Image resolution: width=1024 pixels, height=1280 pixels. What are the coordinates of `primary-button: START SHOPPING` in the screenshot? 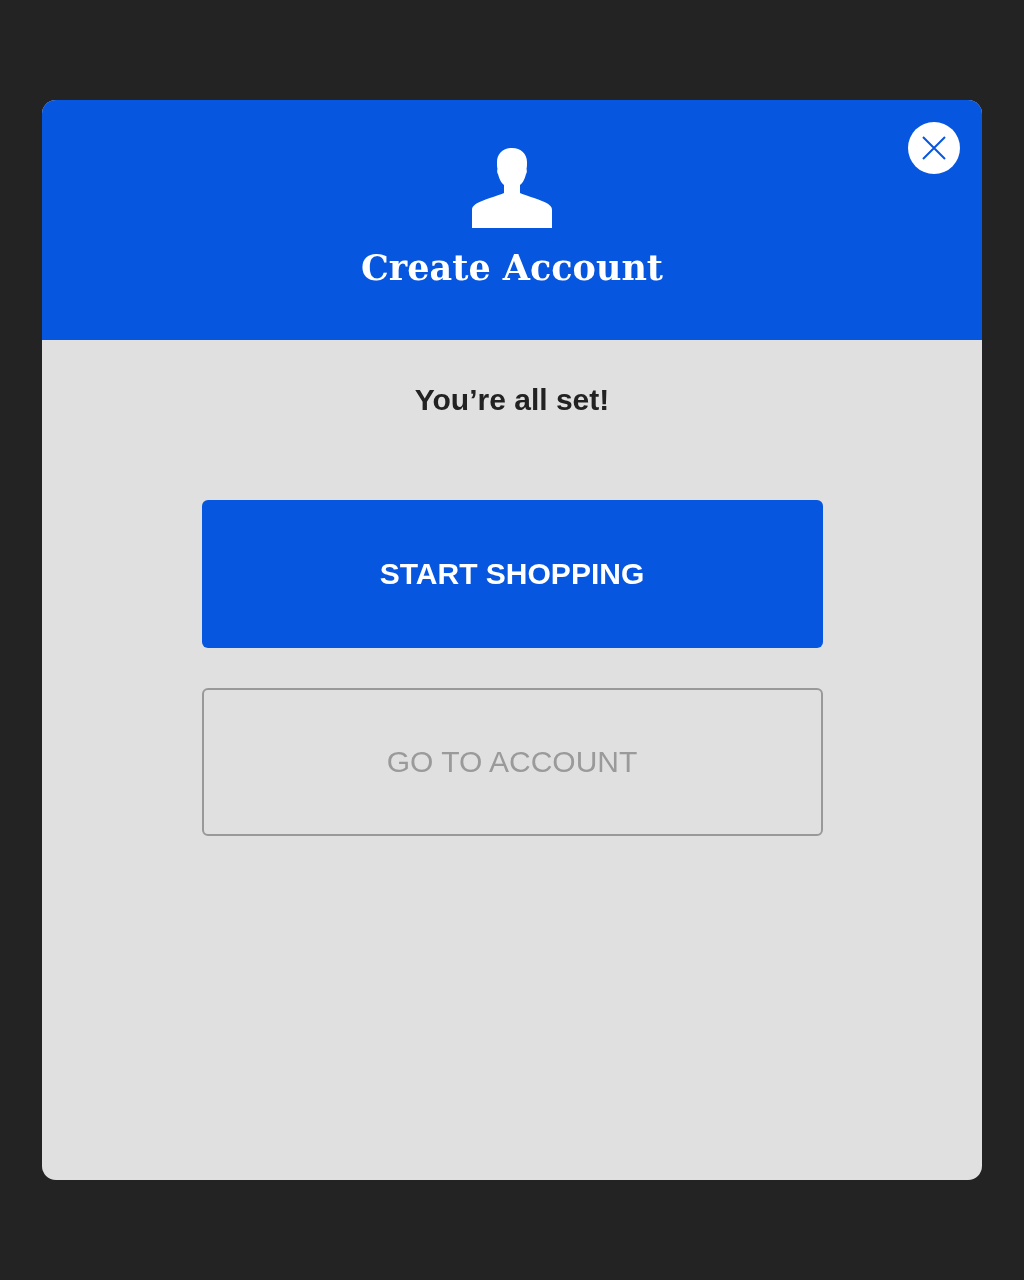 It's located at (512, 574).